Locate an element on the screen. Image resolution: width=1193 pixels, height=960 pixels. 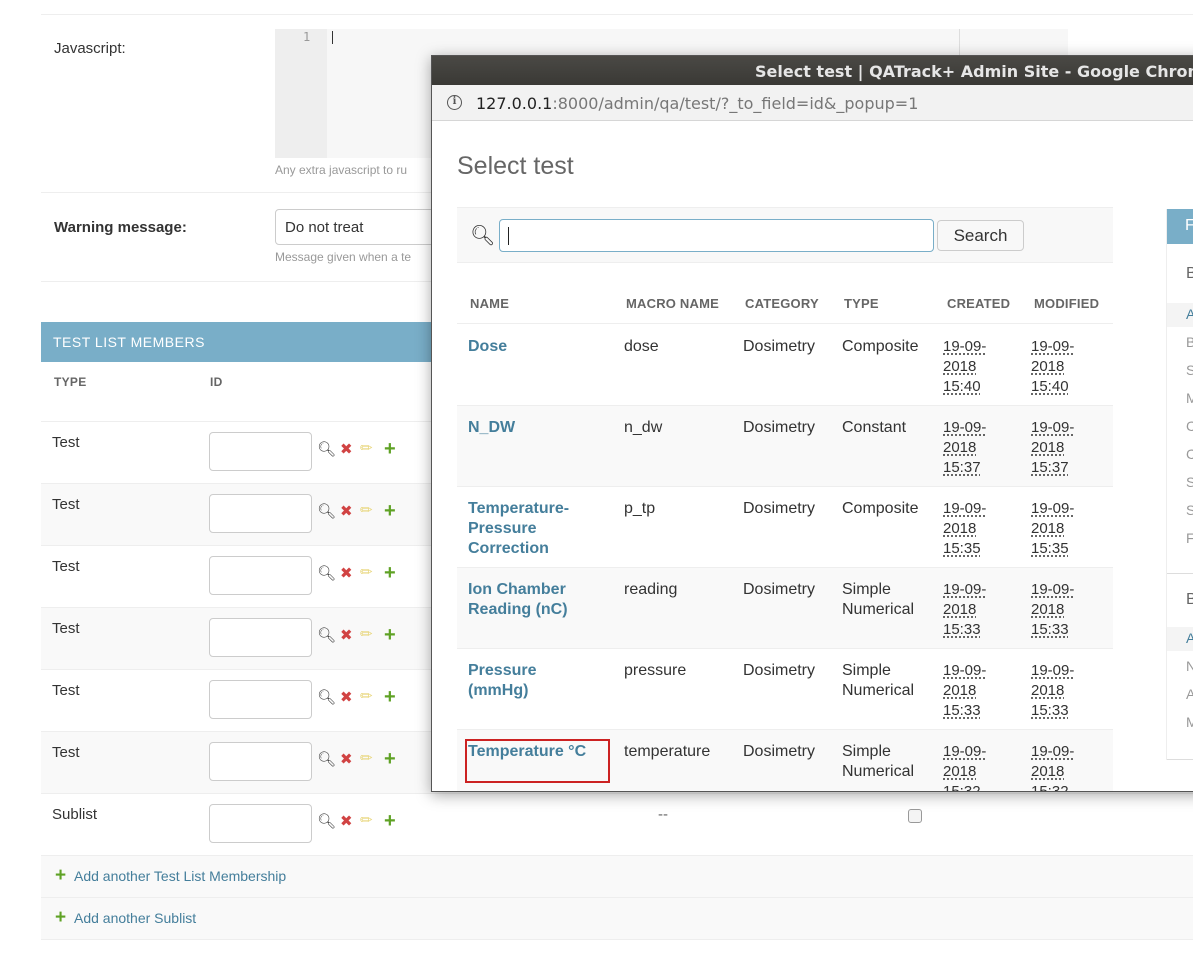
warning-message-select: Do not treat is located at coordinates (360, 227).